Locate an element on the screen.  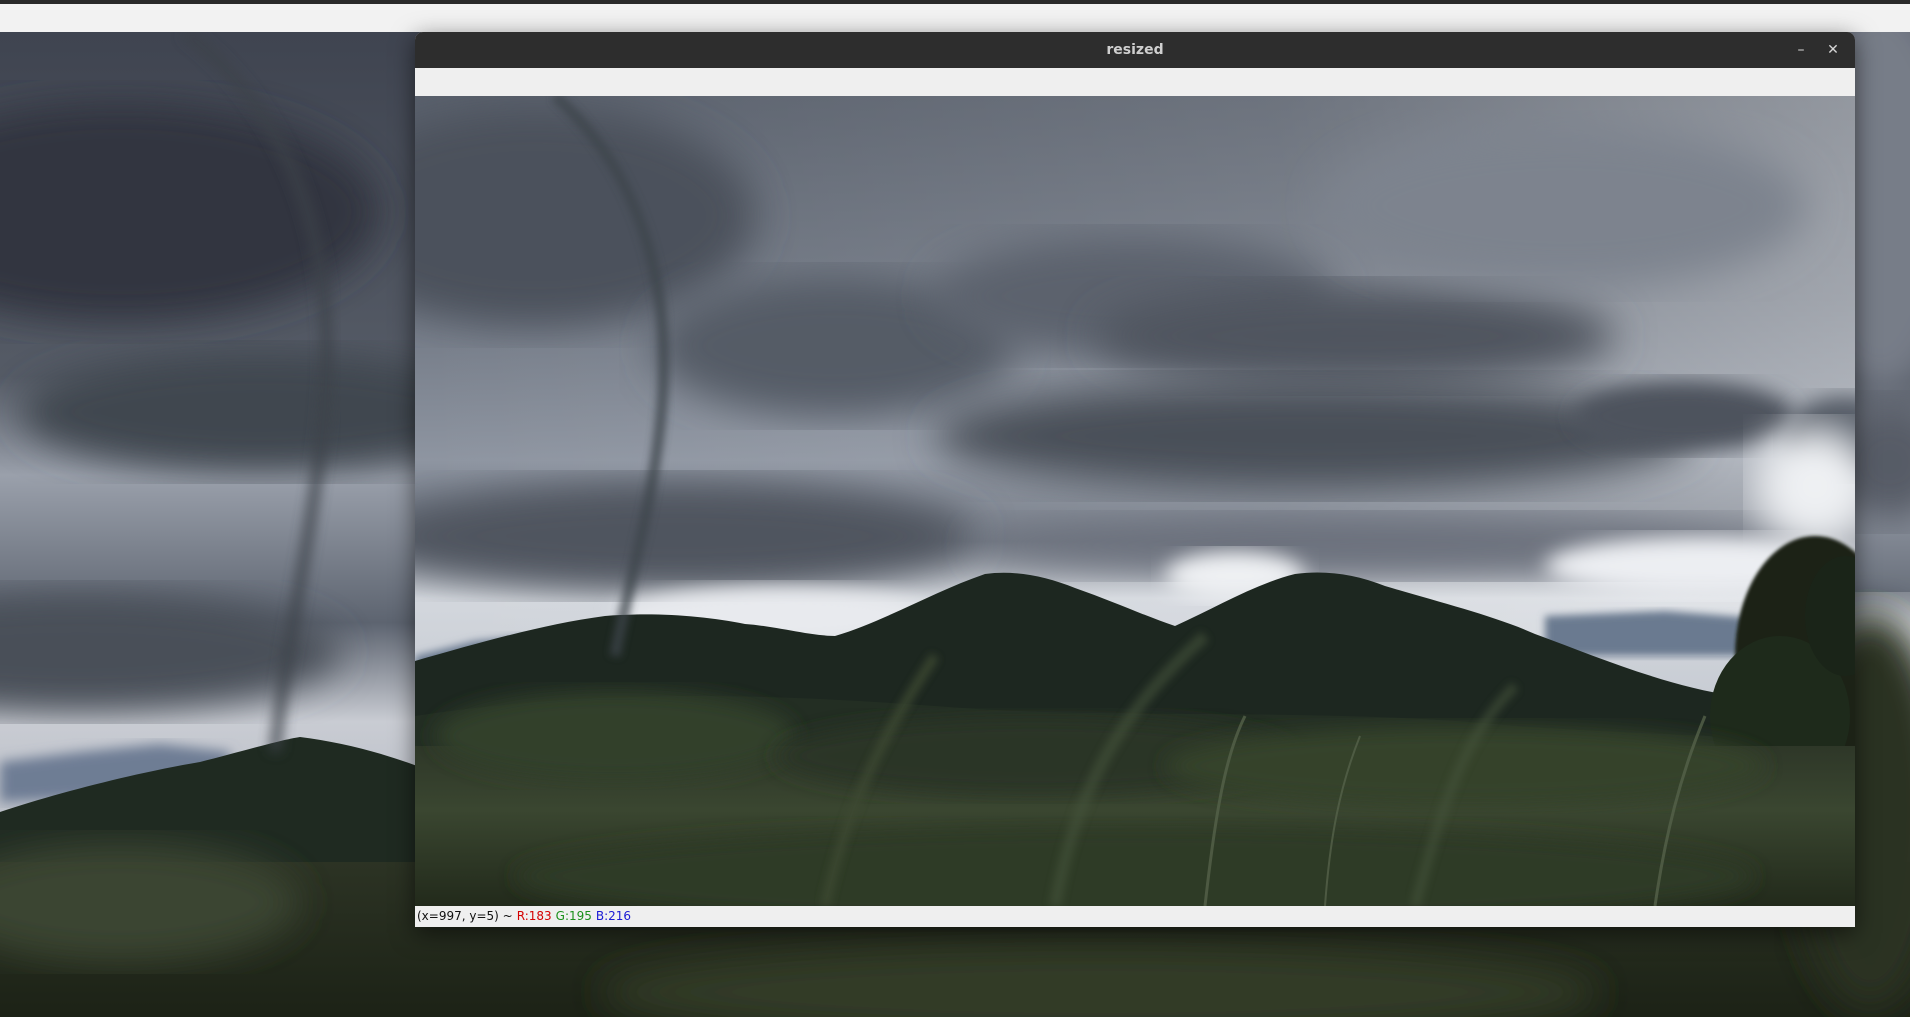
minimize-icon: – is located at coordinates (1801, 50).